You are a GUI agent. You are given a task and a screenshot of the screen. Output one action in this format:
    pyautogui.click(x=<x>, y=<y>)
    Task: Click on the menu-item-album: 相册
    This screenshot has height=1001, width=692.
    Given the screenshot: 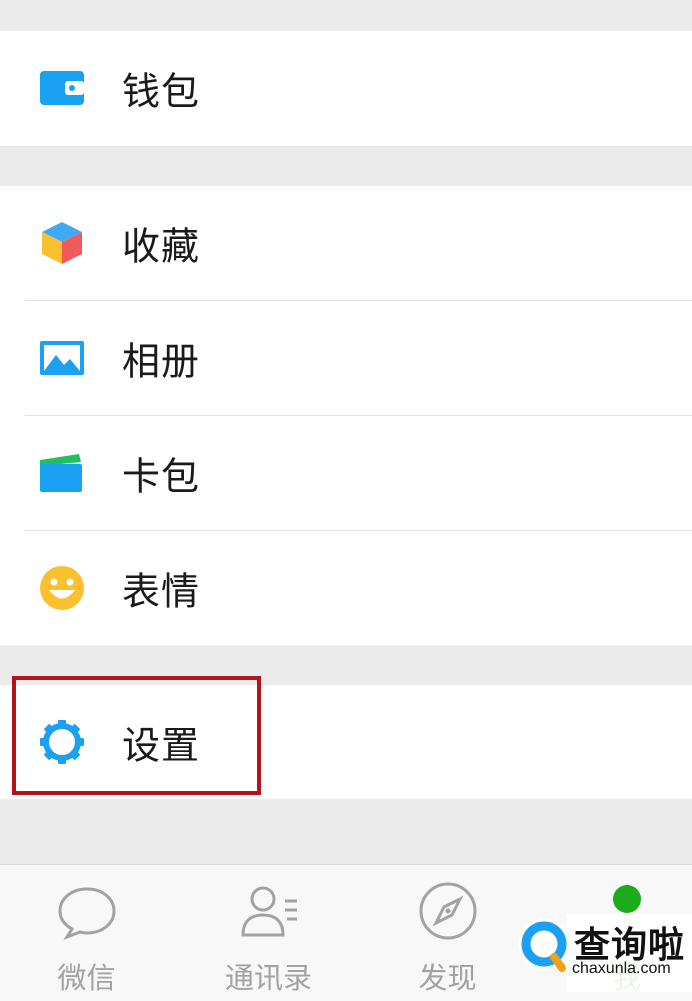 What is the action you would take?
    pyautogui.click(x=358, y=358)
    